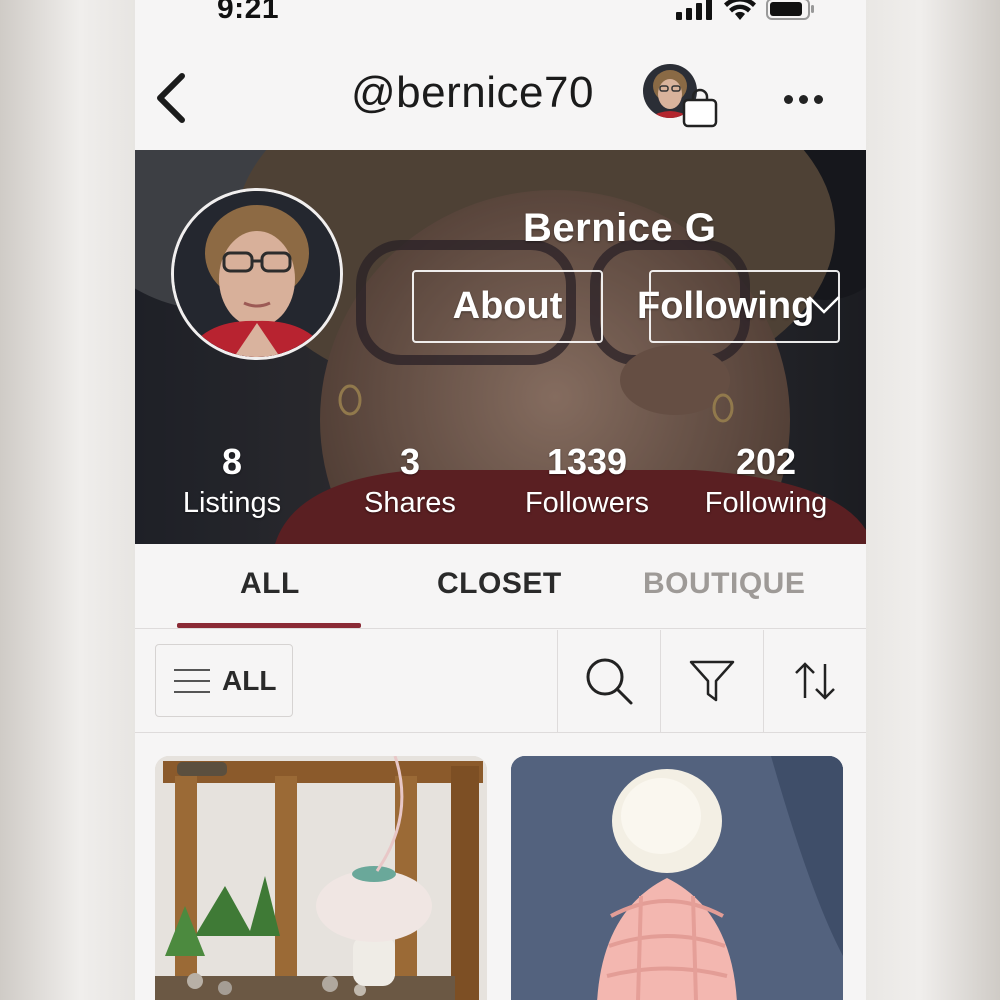 Image resolution: width=1000 pixels, height=1000 pixels. Describe the element at coordinates (694, 10) in the screenshot. I see `signal-icon` at that location.